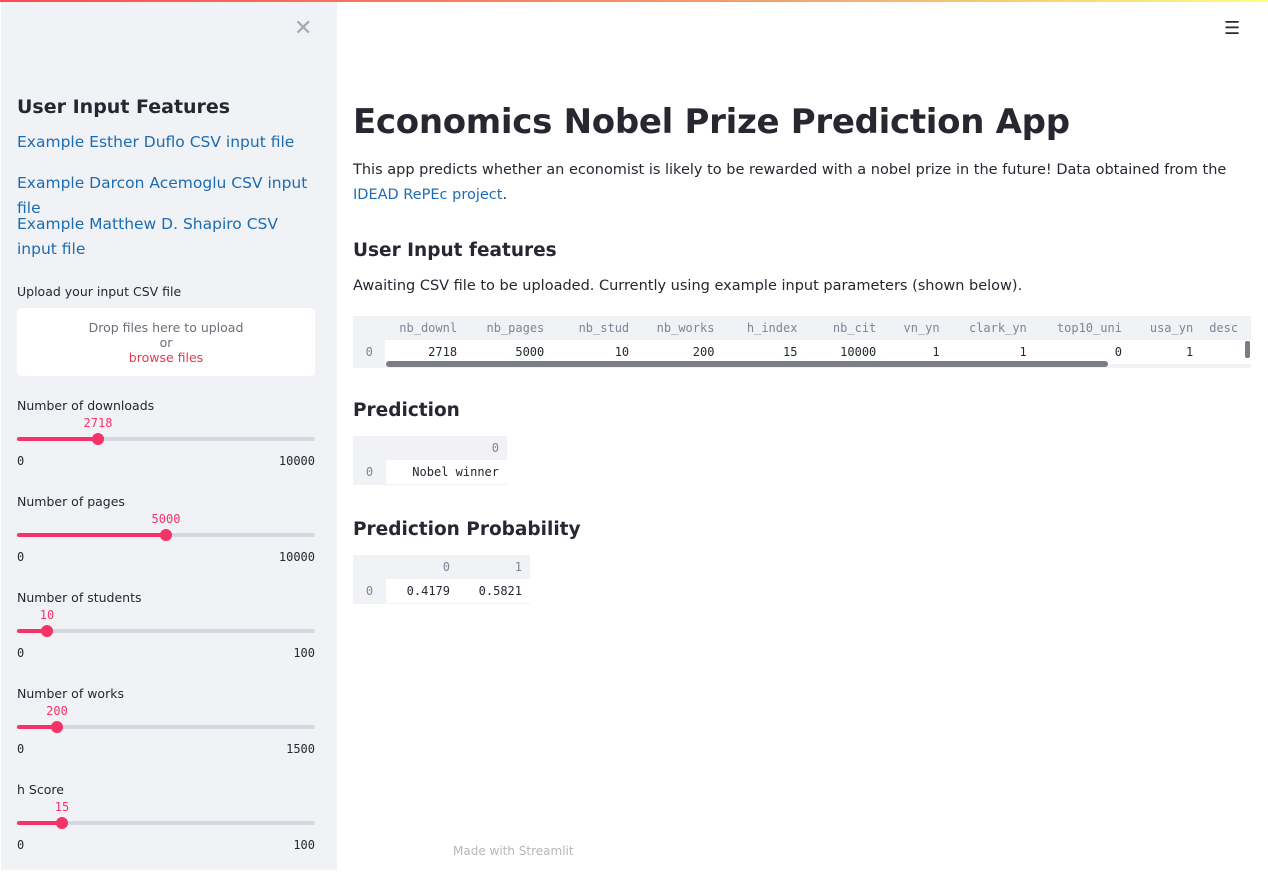 The height and width of the screenshot is (873, 1268). What do you see at coordinates (764, 328) in the screenshot?
I see `column-header: h_index` at bounding box center [764, 328].